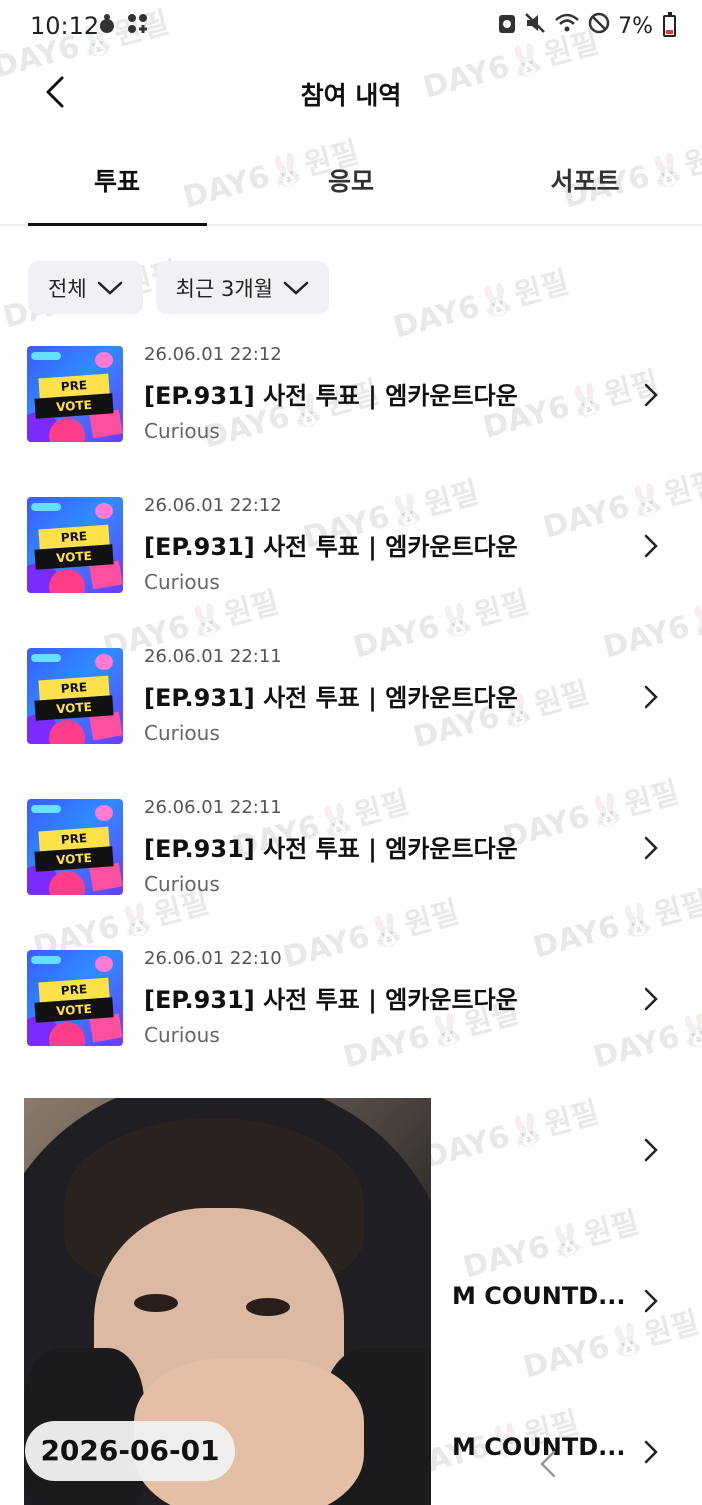 Image resolution: width=702 pixels, height=1505 pixels. I want to click on filter-period-dropdown: 최근 3개월, so click(242, 287).